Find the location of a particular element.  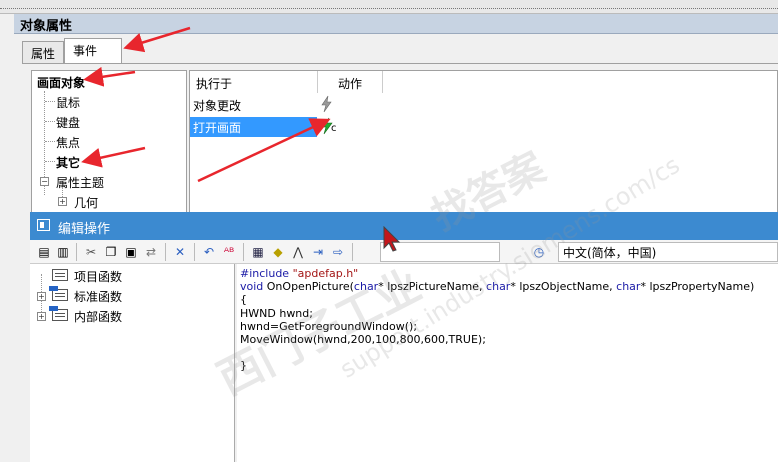

tab-baseline is located at coordinates (400, 63).